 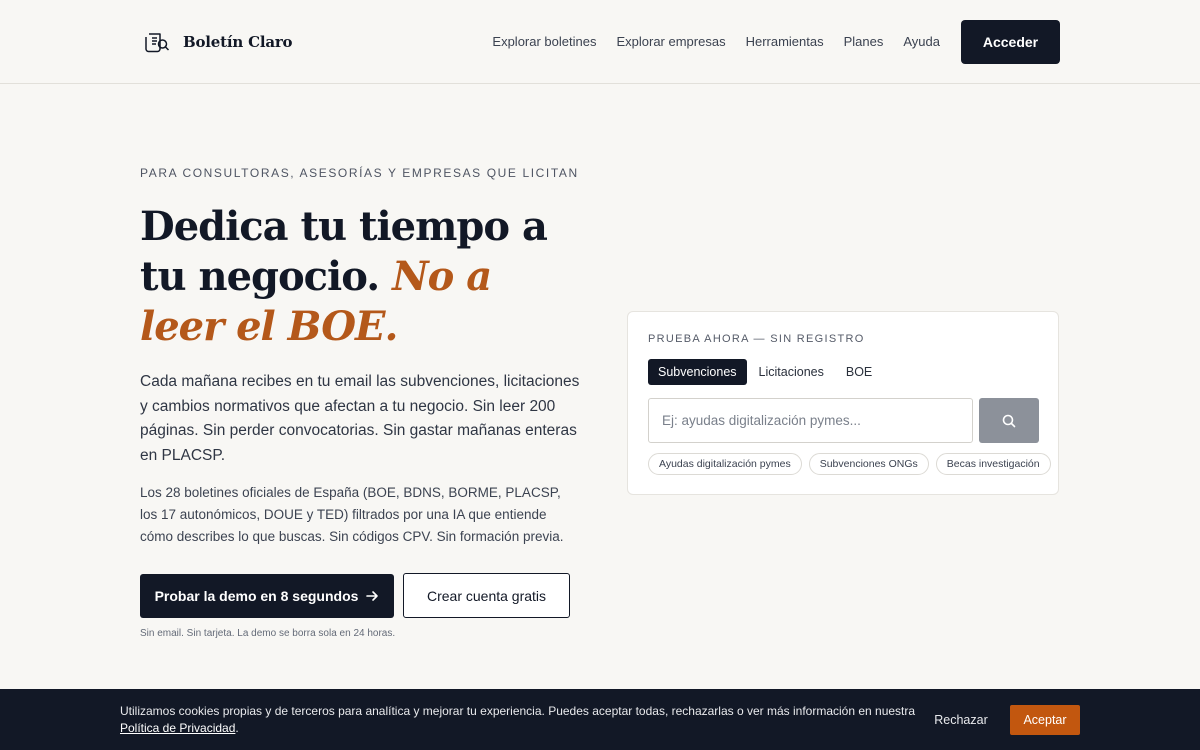 I want to click on demo-eyebrow: PRUEBA AHORA — SIN REGISTRO, so click(x=756, y=339).